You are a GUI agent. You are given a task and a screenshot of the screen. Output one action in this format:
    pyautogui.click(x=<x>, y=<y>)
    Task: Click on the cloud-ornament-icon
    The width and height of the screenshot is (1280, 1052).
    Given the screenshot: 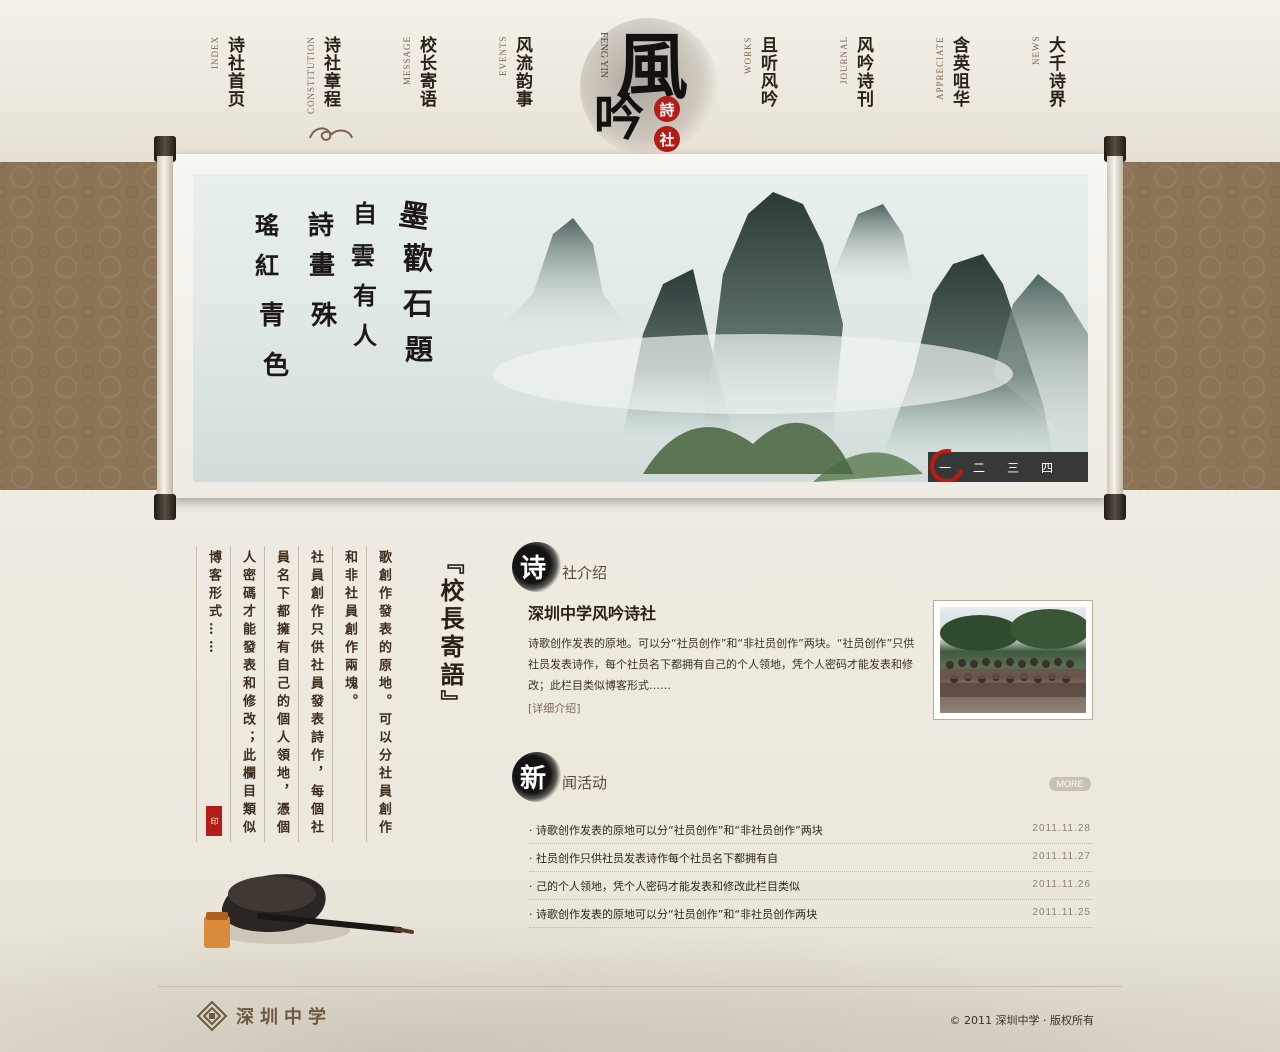 What is the action you would take?
    pyautogui.click(x=331, y=134)
    